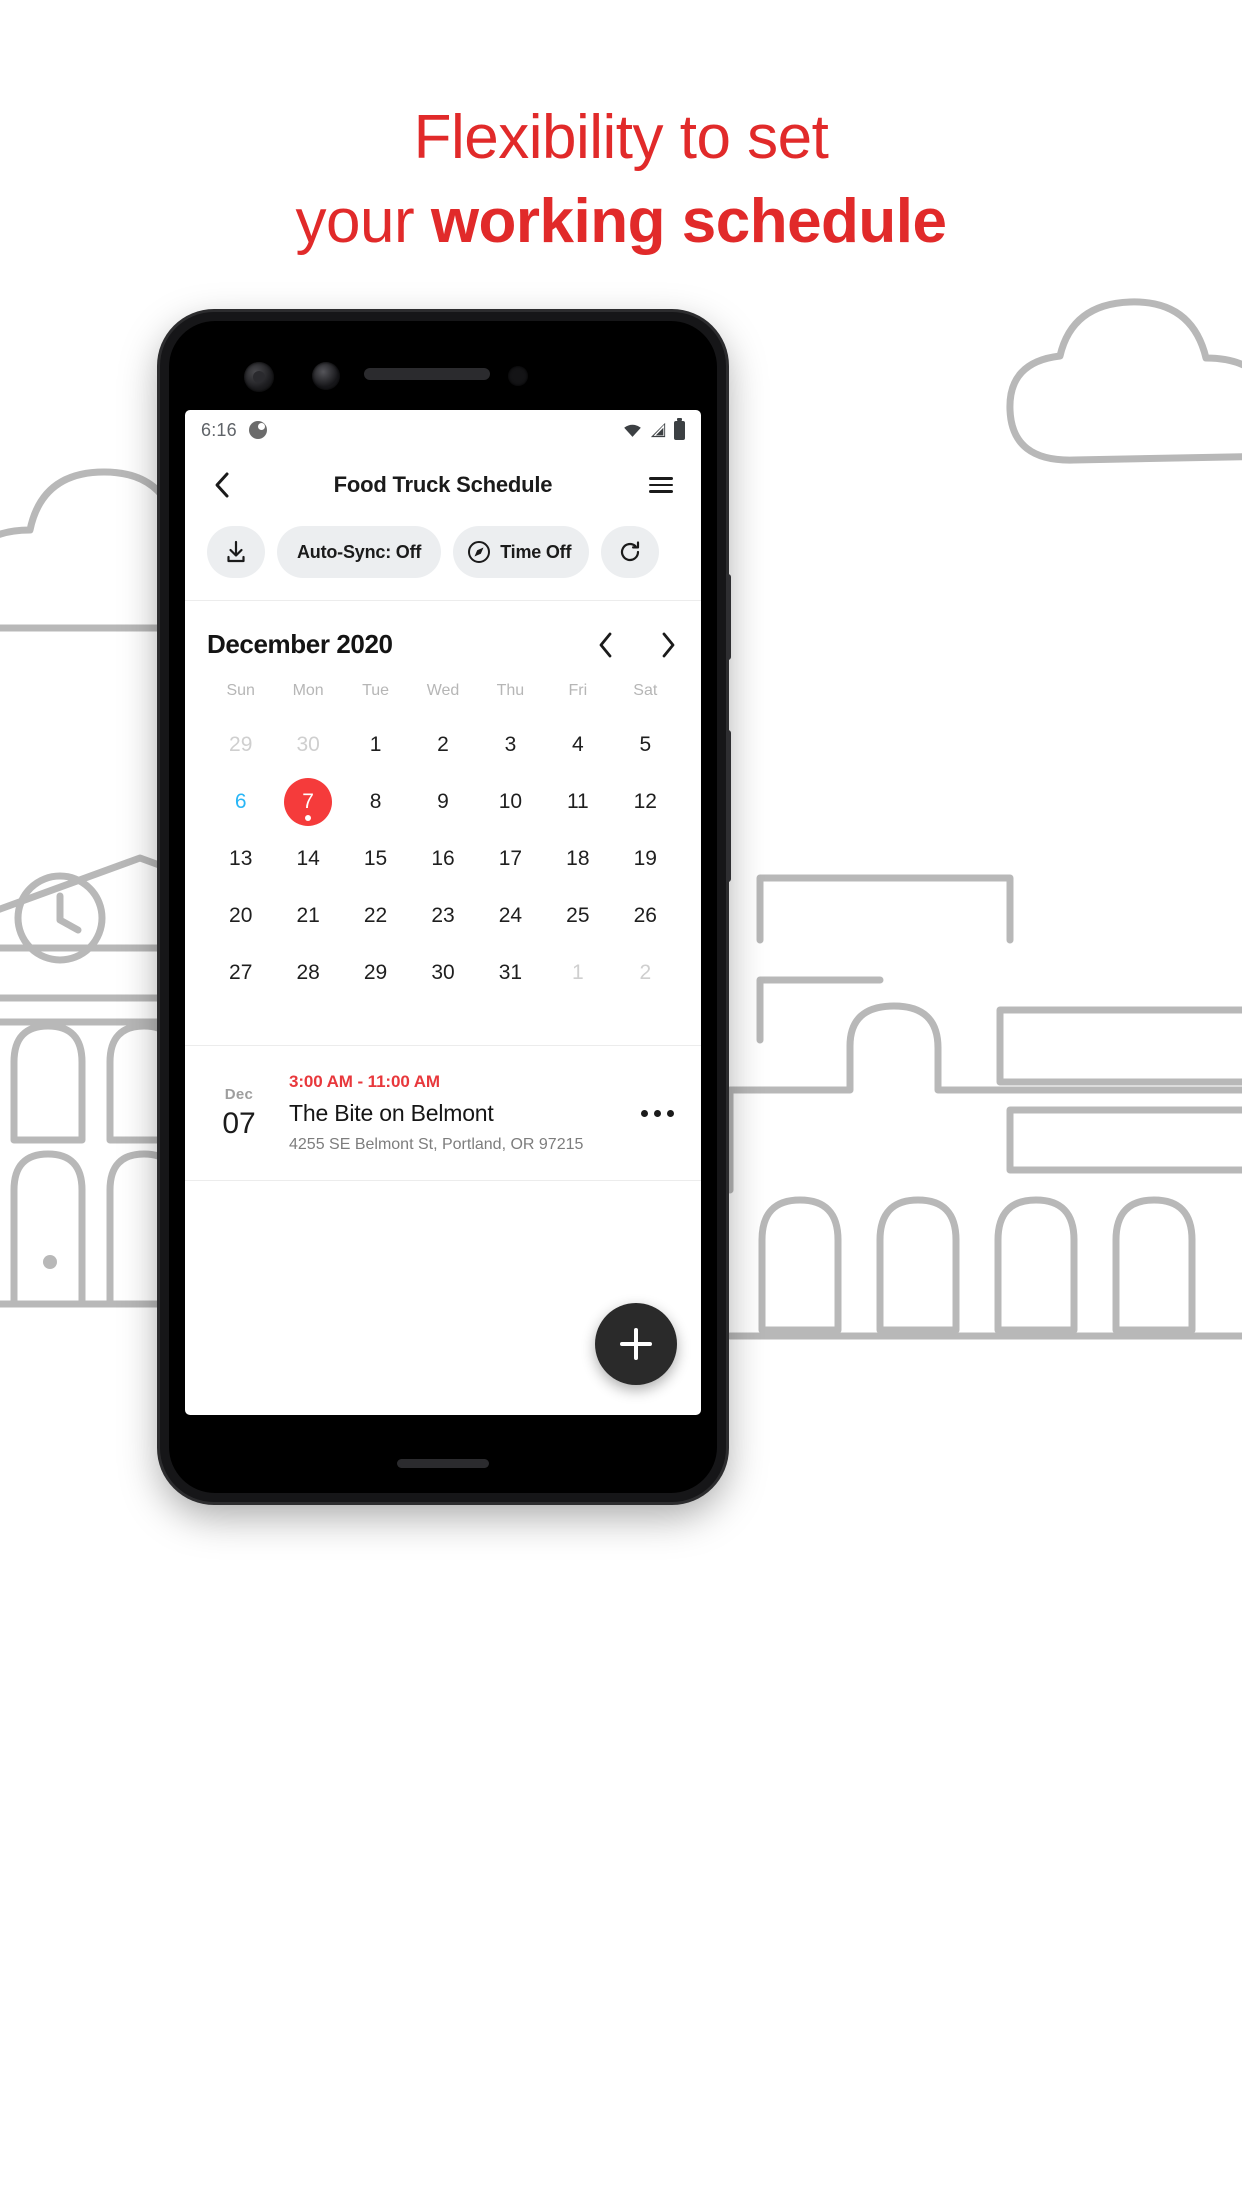 This screenshot has width=1242, height=2208. What do you see at coordinates (219, 429) in the screenshot?
I see `status-time: 6:16` at bounding box center [219, 429].